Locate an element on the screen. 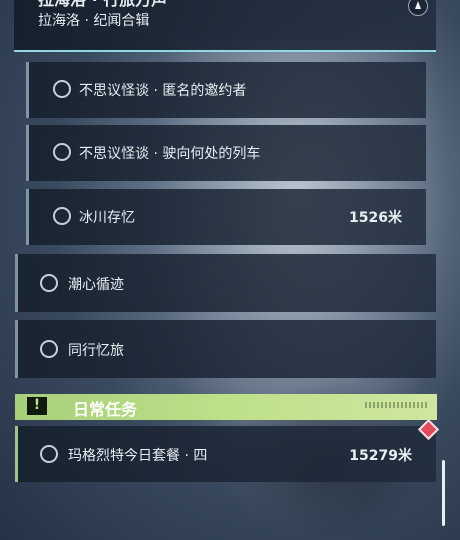 The image size is (460, 540). quest-row: 不思议怪谈 · 匿名的邀约者 is located at coordinates (226, 90).